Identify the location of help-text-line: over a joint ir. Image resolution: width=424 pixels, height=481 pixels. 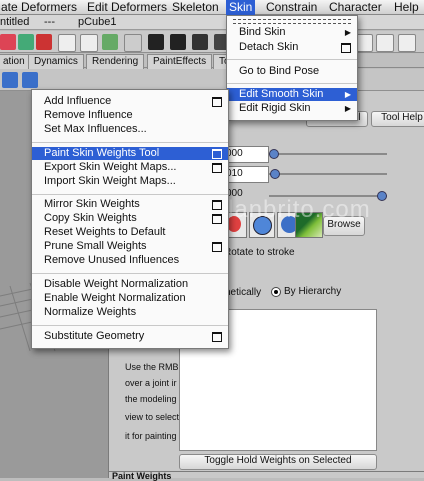
(151, 383).